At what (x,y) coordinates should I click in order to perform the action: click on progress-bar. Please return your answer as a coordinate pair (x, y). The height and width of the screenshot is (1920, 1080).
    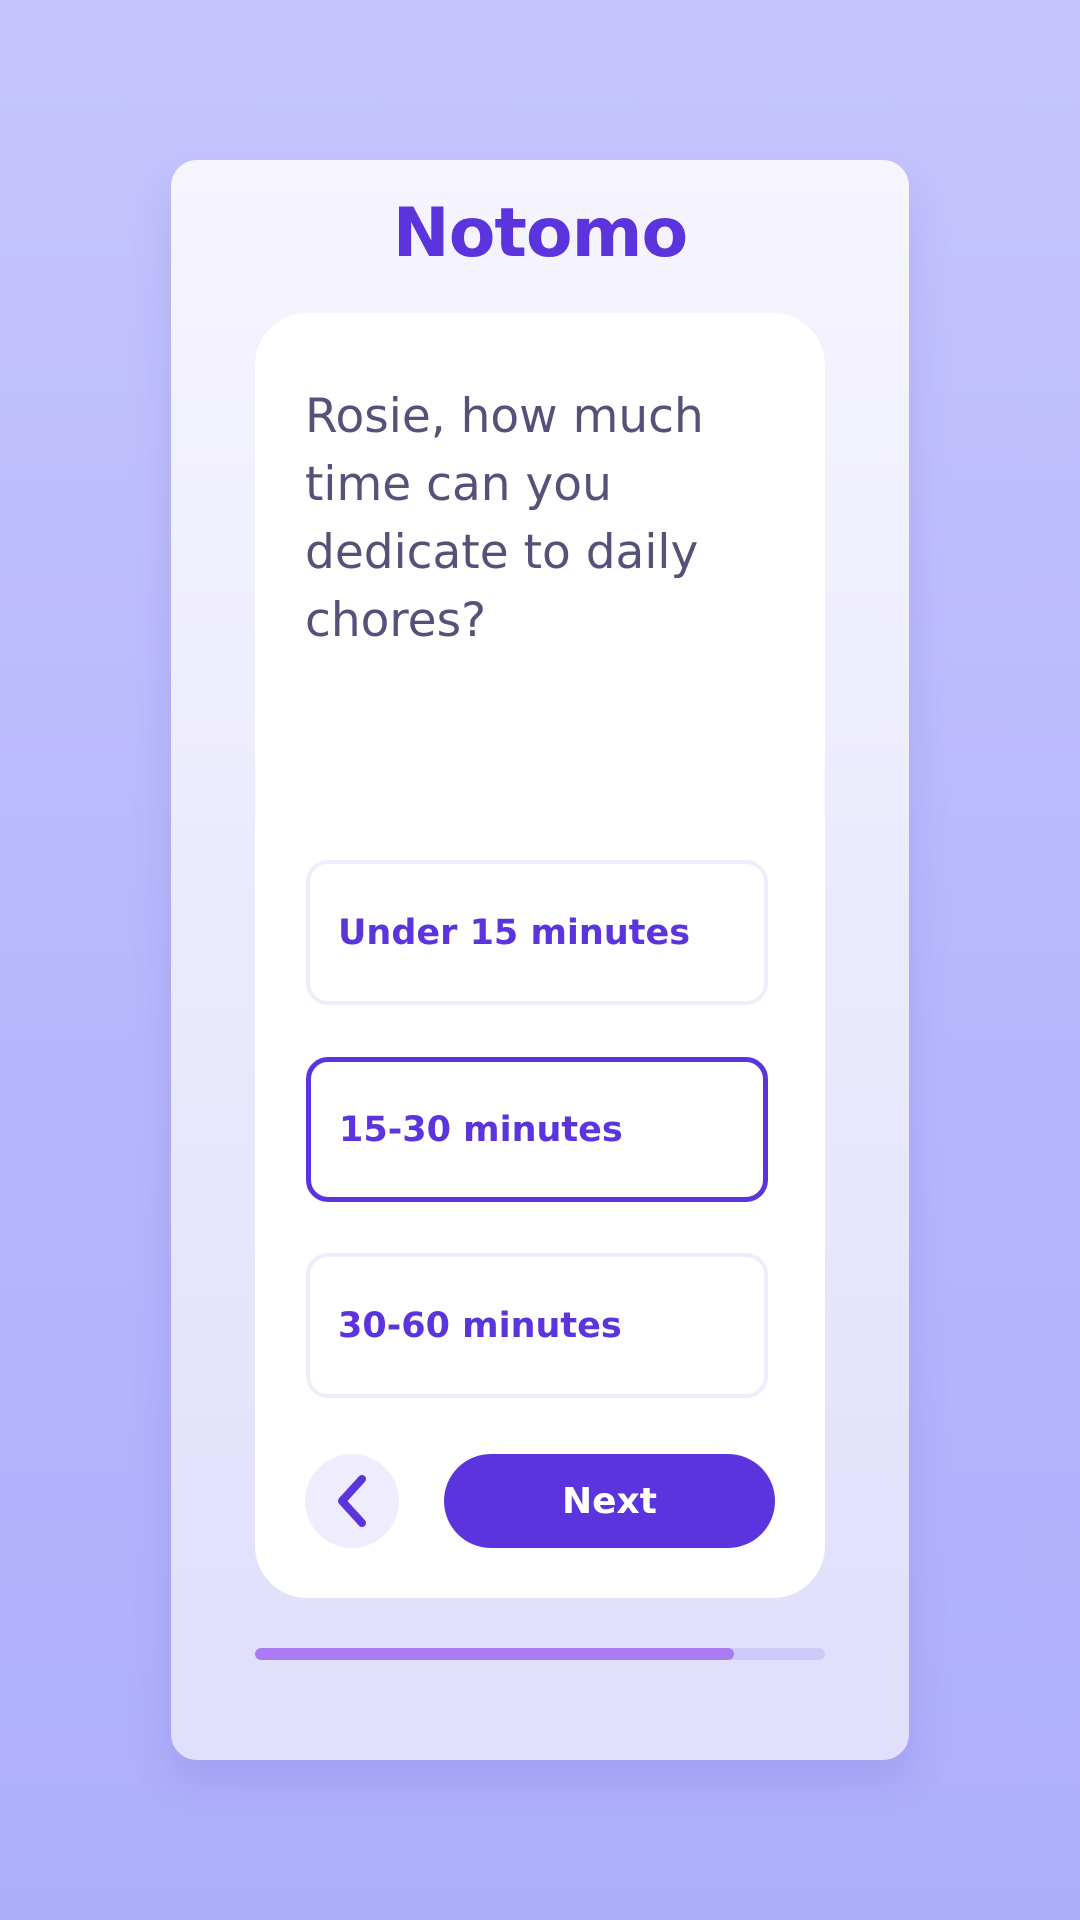
    Looking at the image, I should click on (540, 1654).